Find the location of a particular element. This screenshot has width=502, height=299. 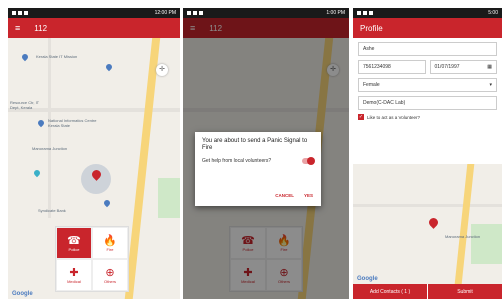

compass-icon: ✛ is located at coordinates (162, 70).